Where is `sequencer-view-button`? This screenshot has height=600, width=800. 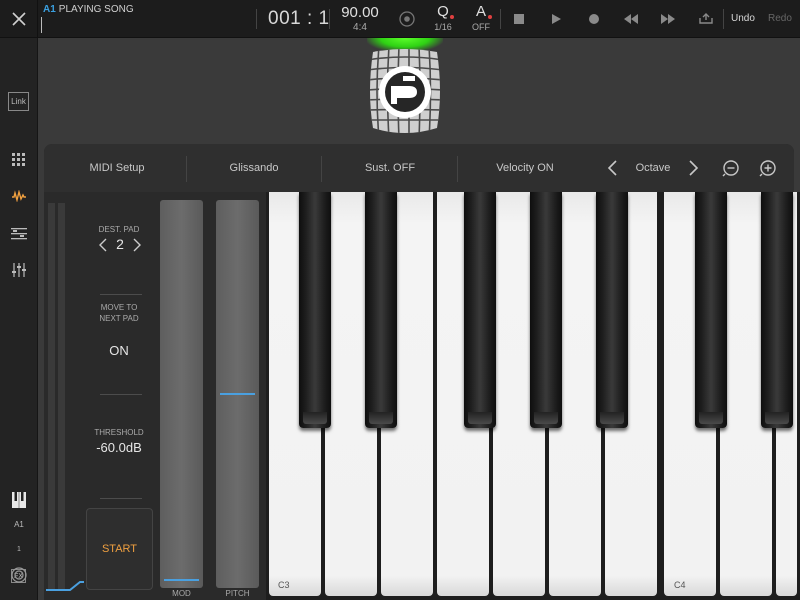
sequencer-view-button is located at coordinates (19, 234).